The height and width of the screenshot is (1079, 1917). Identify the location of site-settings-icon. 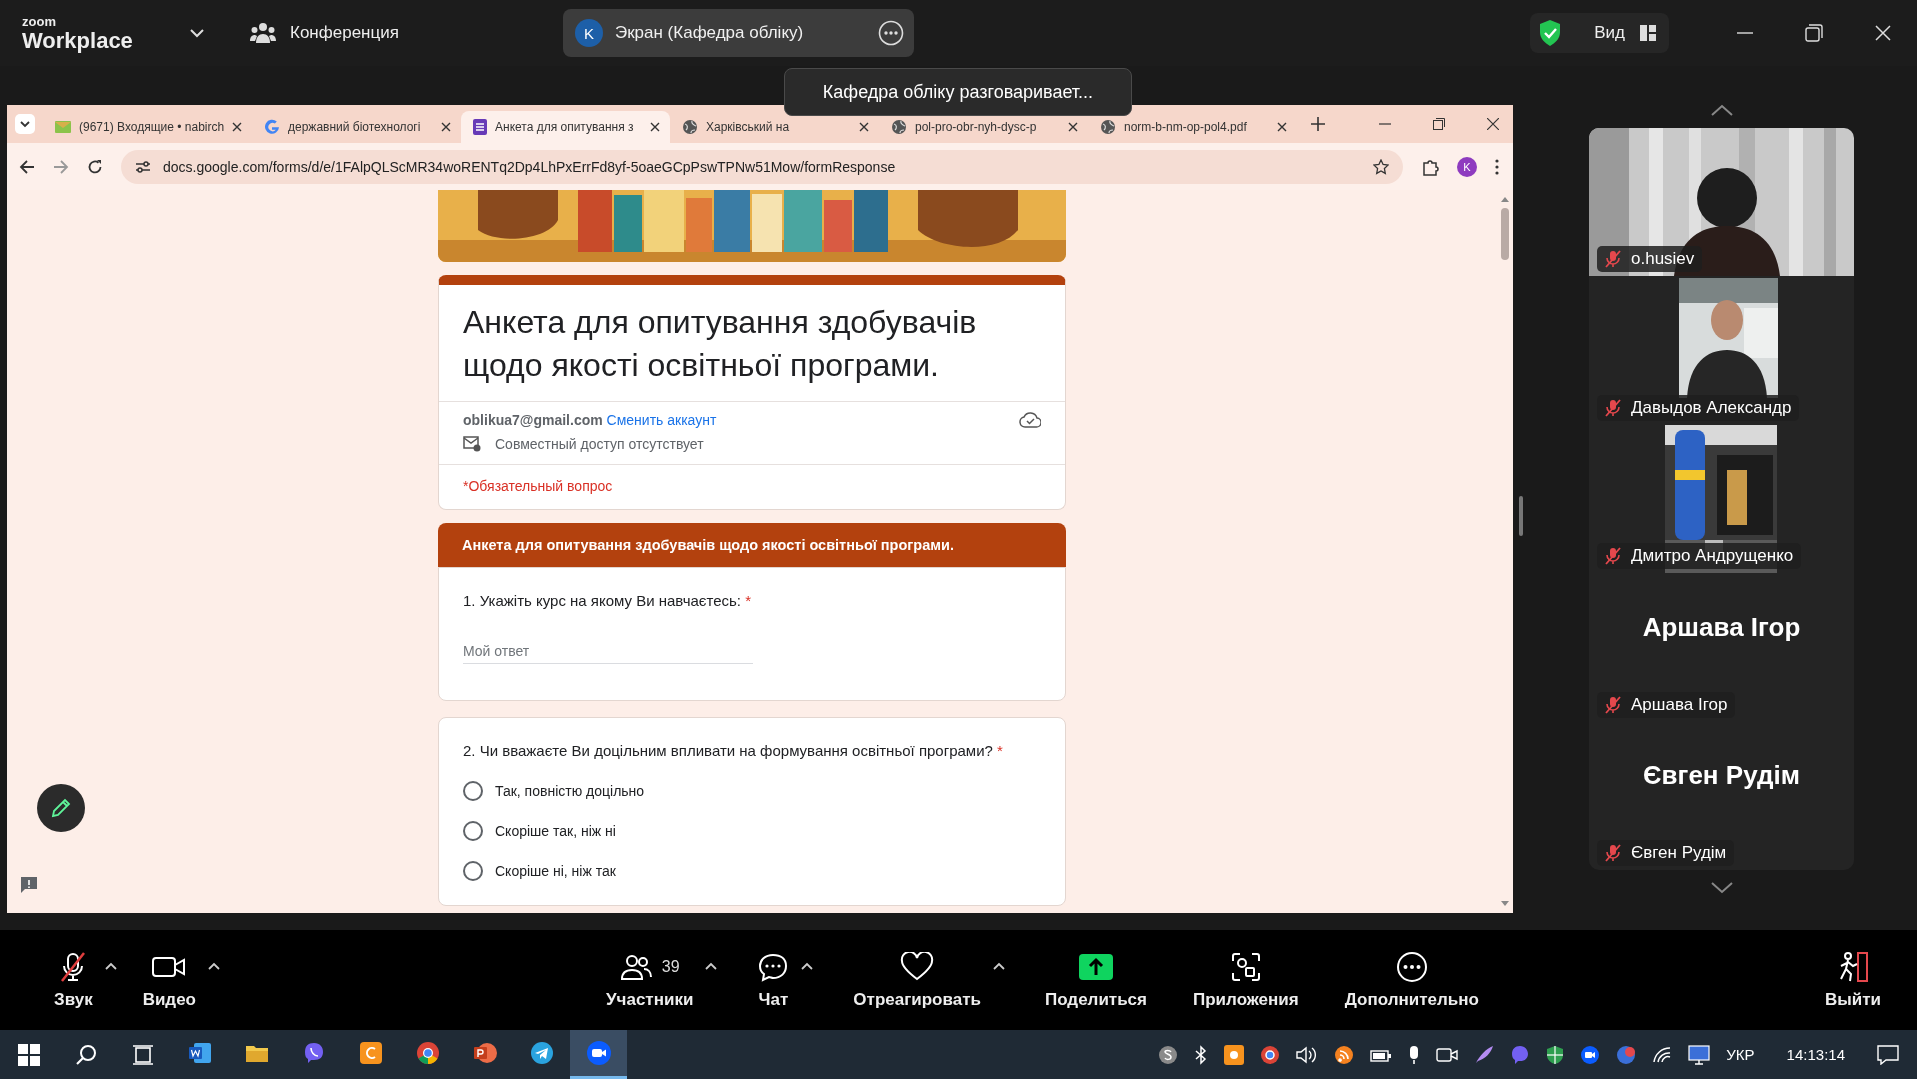
(143, 166).